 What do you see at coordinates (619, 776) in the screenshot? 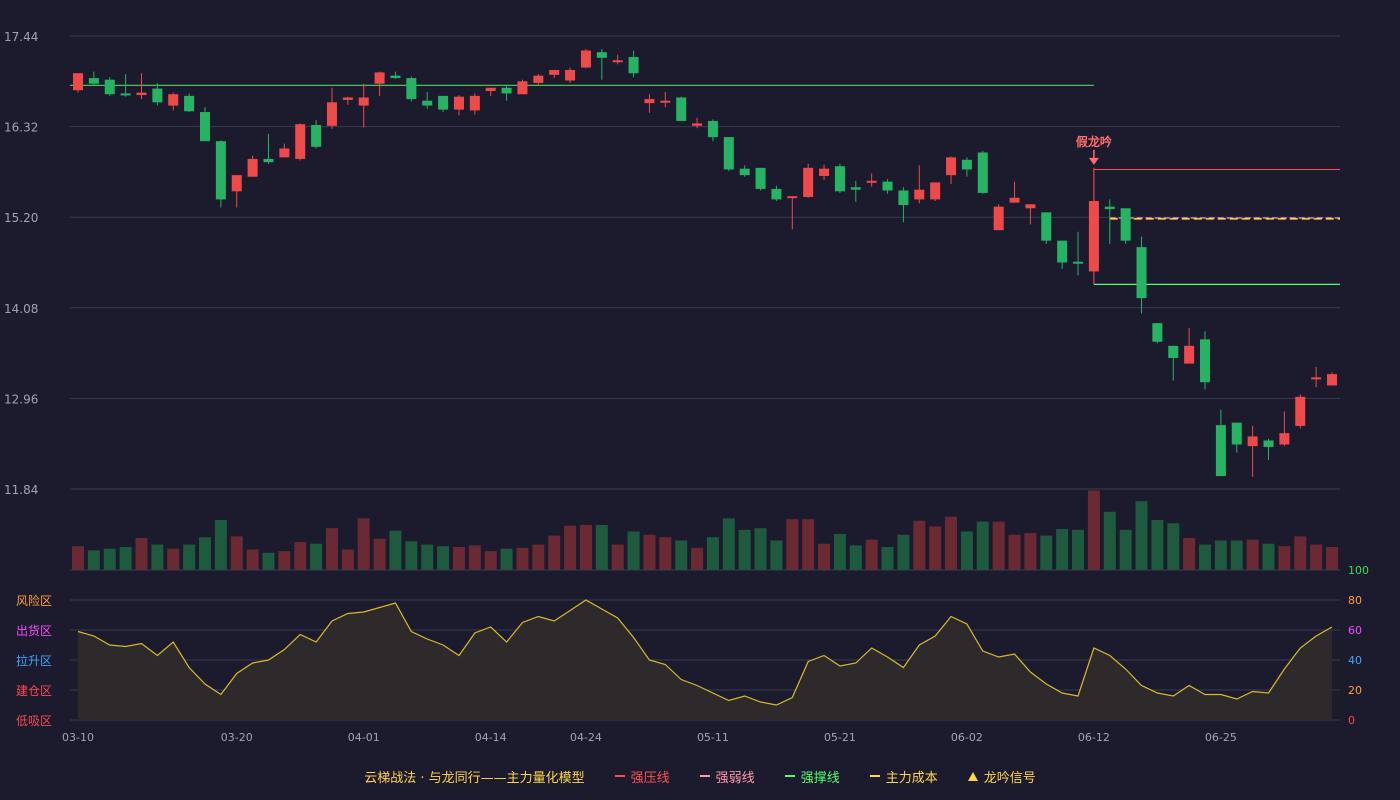
I see `legend-swatch` at bounding box center [619, 776].